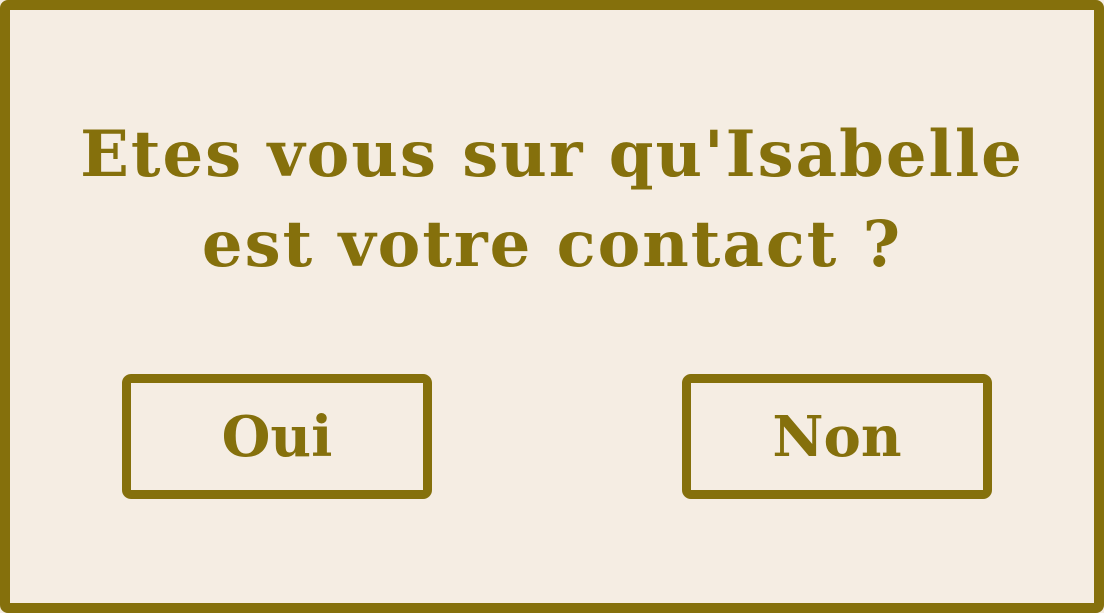 The width and height of the screenshot is (1104, 613). I want to click on no-button: Non, so click(837, 436).